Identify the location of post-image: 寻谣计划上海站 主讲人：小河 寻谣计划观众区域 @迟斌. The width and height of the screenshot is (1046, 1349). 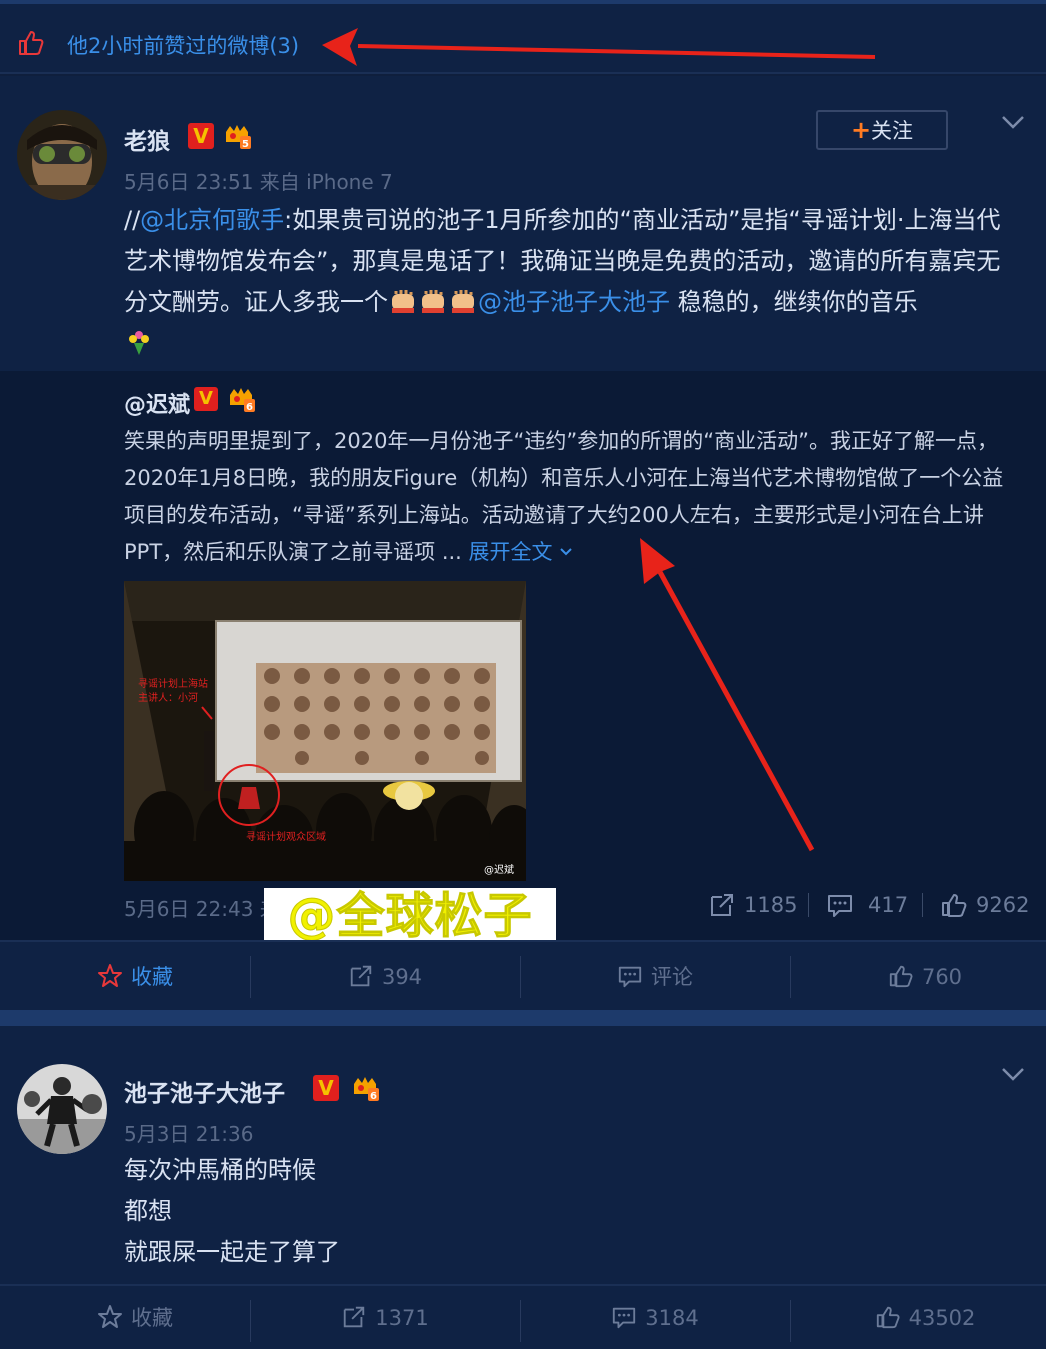
(325, 731).